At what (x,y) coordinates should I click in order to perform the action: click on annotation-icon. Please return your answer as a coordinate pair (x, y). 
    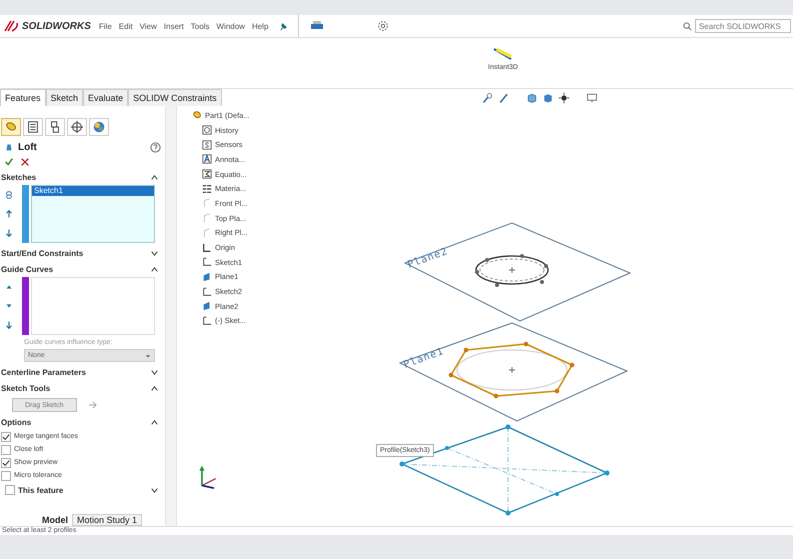
    Looking at the image, I should click on (207, 159).